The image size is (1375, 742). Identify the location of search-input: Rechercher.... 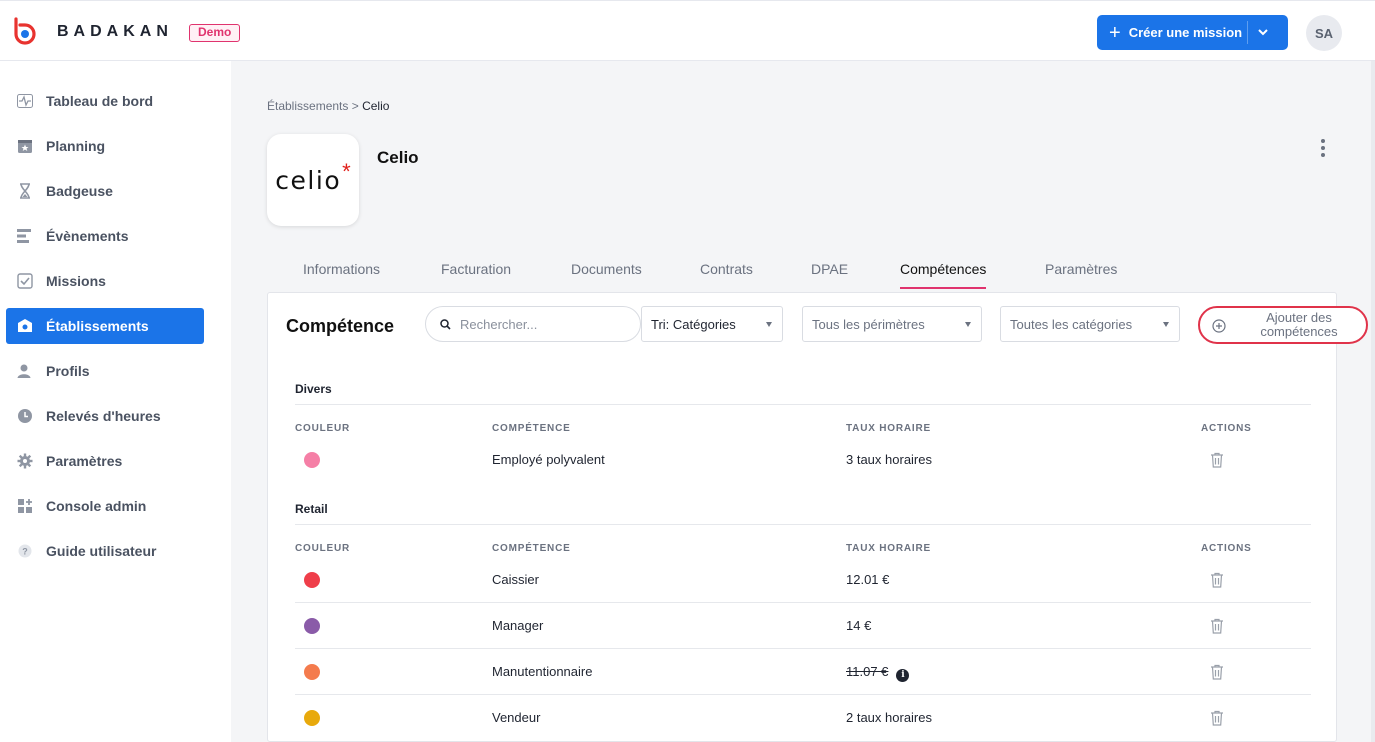
(533, 324).